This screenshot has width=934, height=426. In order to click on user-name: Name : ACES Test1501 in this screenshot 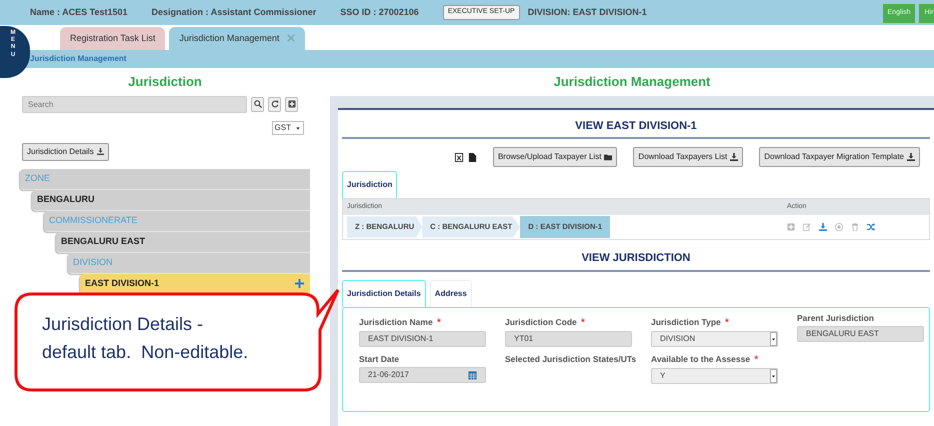, I will do `click(79, 12)`.